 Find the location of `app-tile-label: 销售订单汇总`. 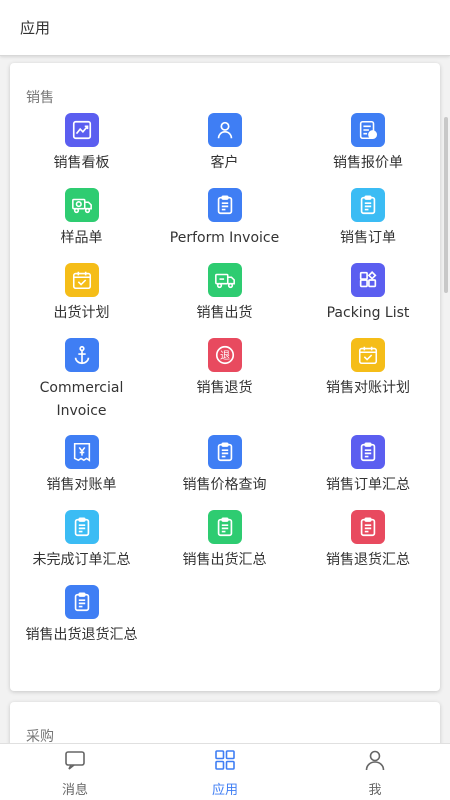

app-tile-label: 销售订单汇总 is located at coordinates (368, 485).